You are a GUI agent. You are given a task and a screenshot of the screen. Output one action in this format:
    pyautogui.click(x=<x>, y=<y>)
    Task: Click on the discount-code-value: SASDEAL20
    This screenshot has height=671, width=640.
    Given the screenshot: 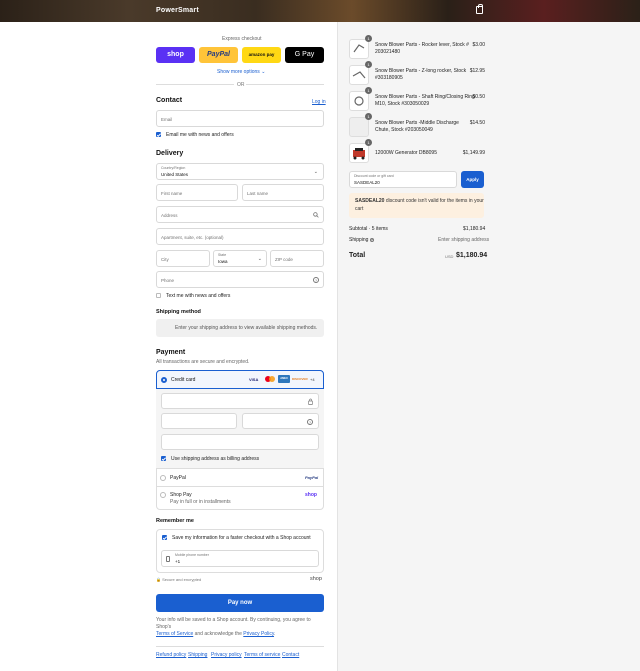 What is the action you would take?
    pyautogui.click(x=367, y=182)
    